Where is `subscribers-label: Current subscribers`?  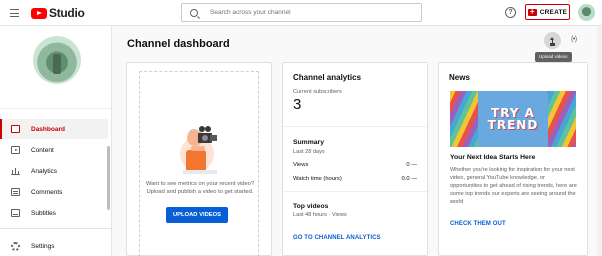 subscribers-label: Current subscribers is located at coordinates (317, 92).